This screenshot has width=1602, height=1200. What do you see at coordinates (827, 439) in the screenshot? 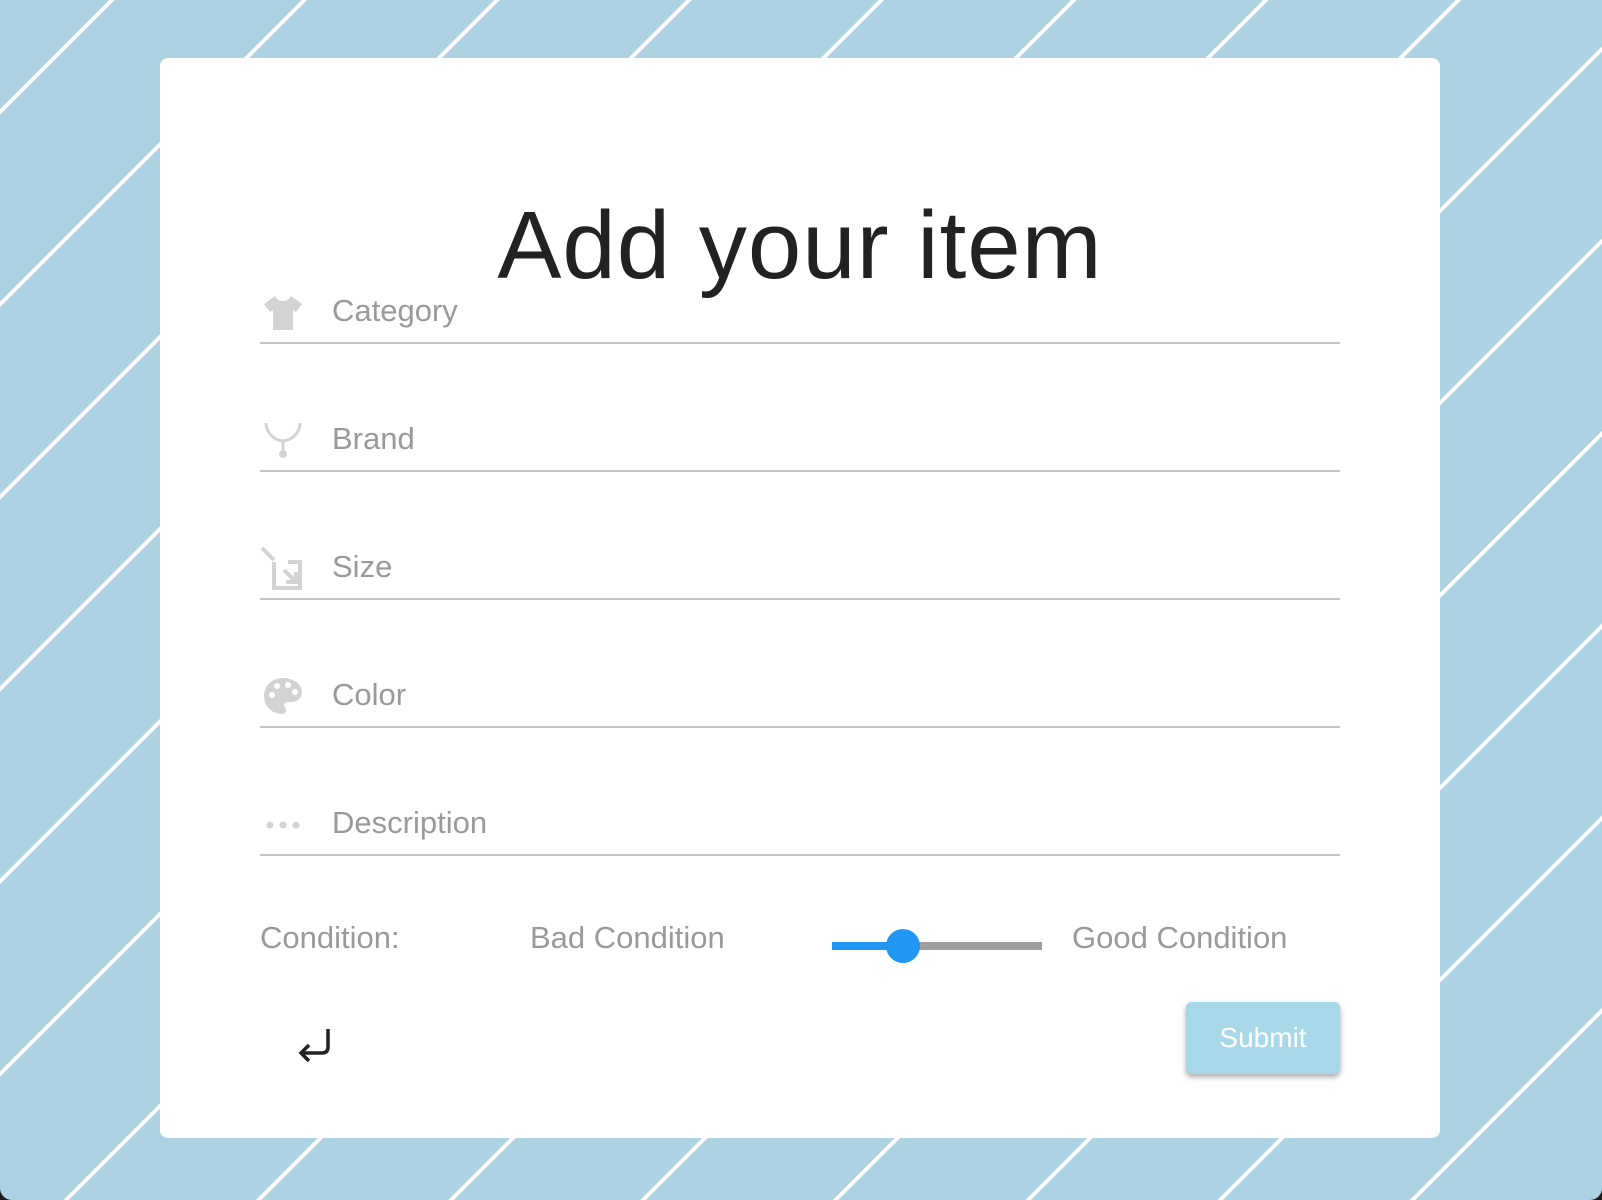
I see `brand-input` at bounding box center [827, 439].